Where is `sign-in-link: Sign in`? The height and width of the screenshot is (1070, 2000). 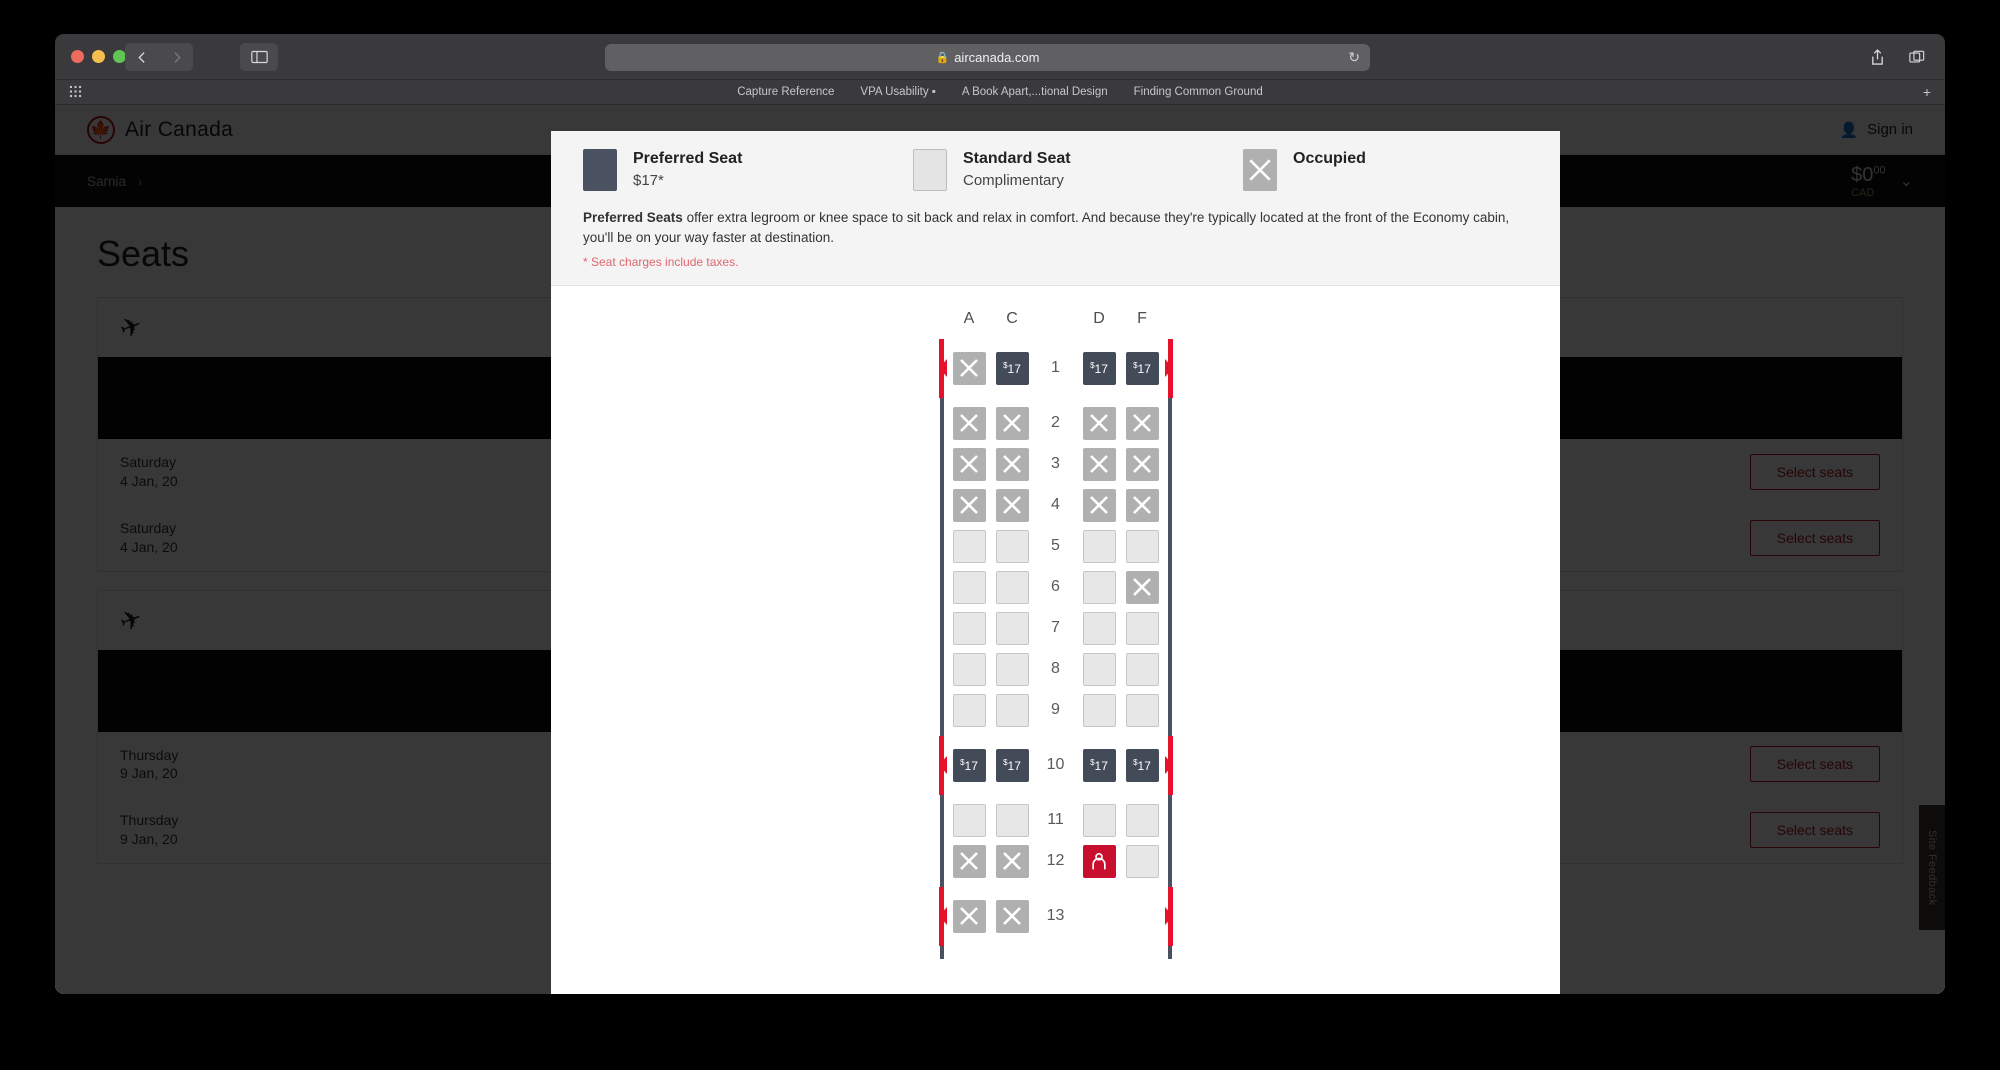
sign-in-link: Sign in is located at coordinates (1890, 129).